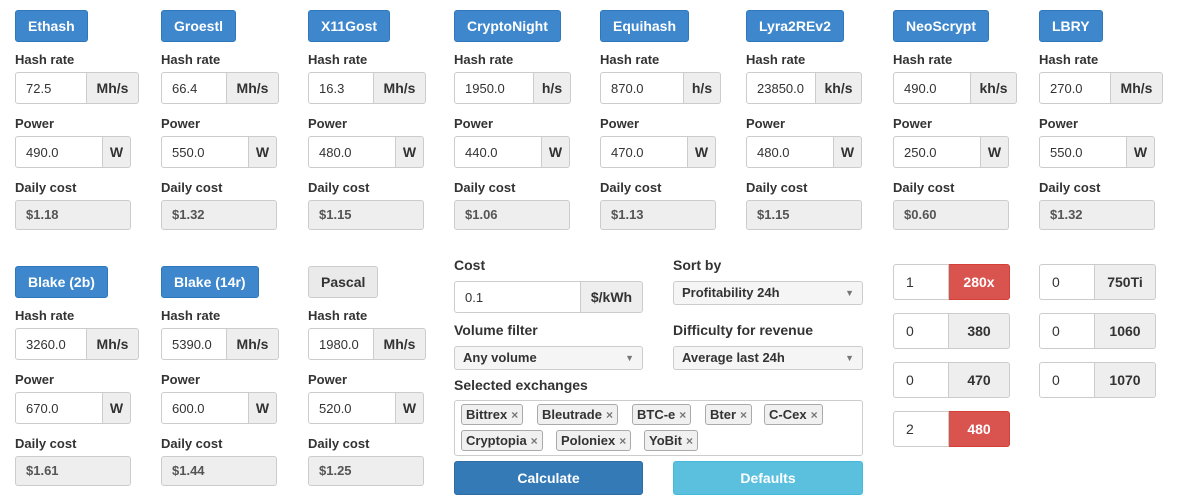 This screenshot has width=1191, height=503. Describe the element at coordinates (51, 26) in the screenshot. I see `algo-toggle-button: Ethash` at that location.